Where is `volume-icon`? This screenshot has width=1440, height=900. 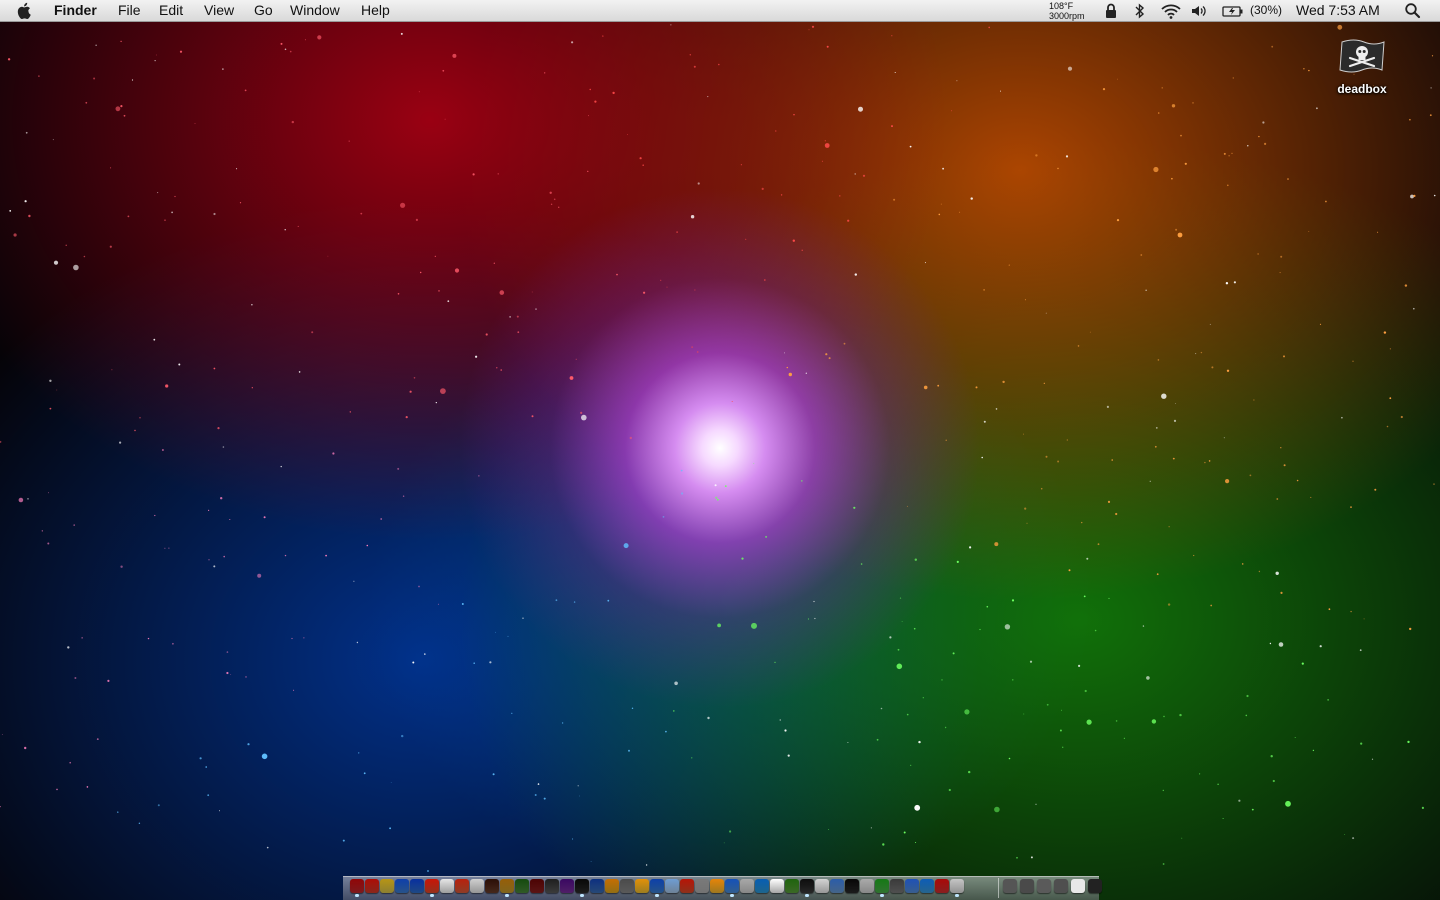
volume-icon is located at coordinates (1199, 11).